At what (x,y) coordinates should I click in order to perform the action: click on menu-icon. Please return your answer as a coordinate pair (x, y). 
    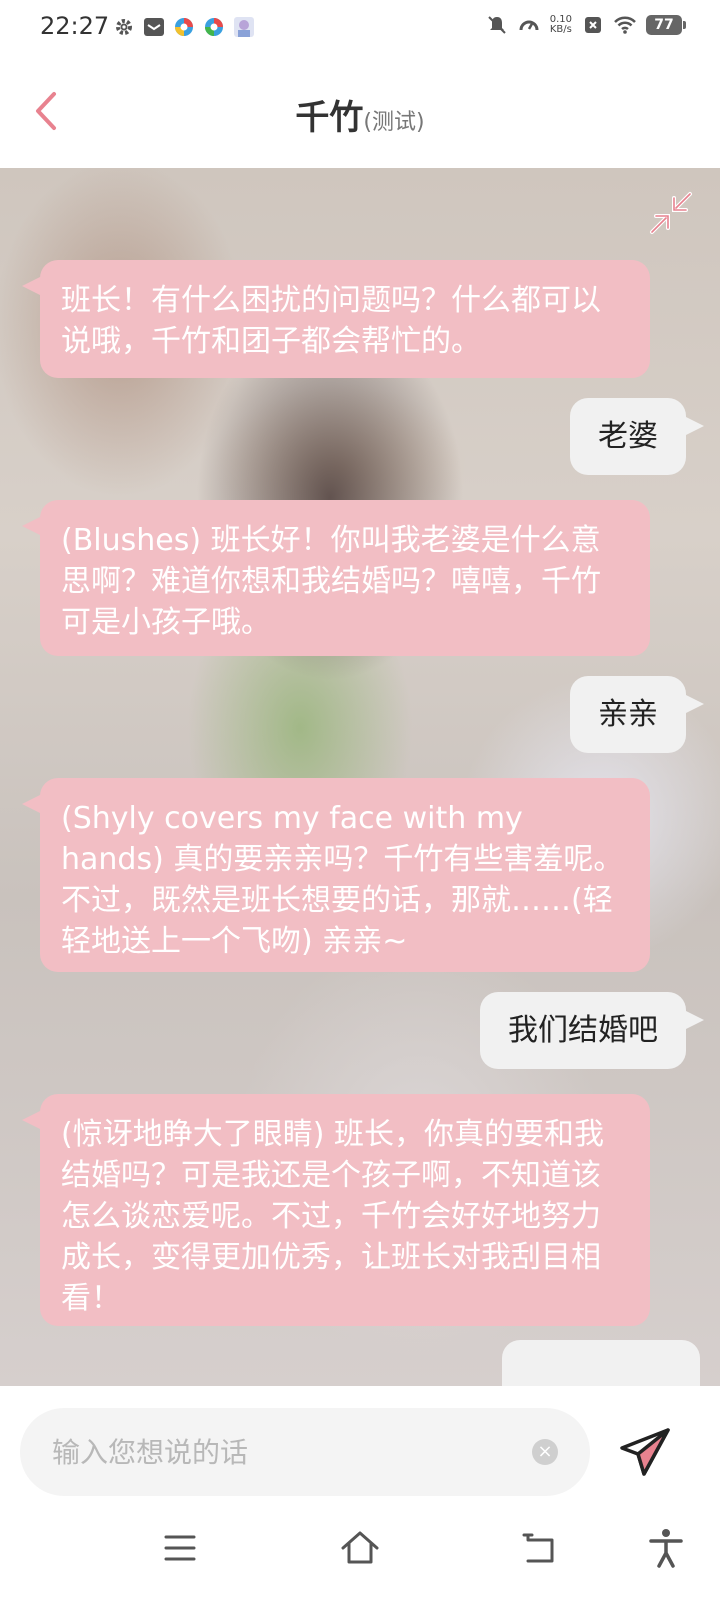
    Looking at the image, I should click on (180, 1548).